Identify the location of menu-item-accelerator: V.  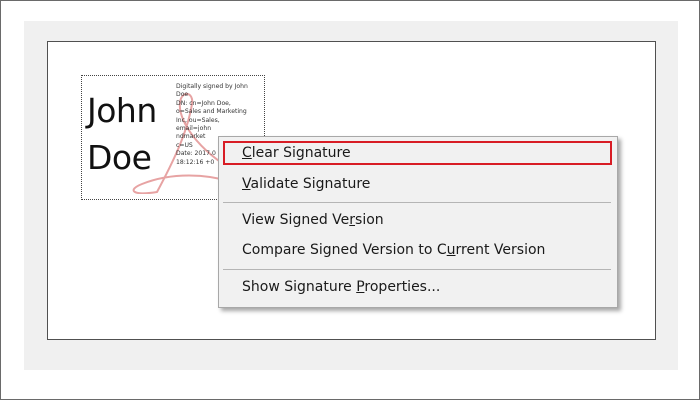
(246, 184).